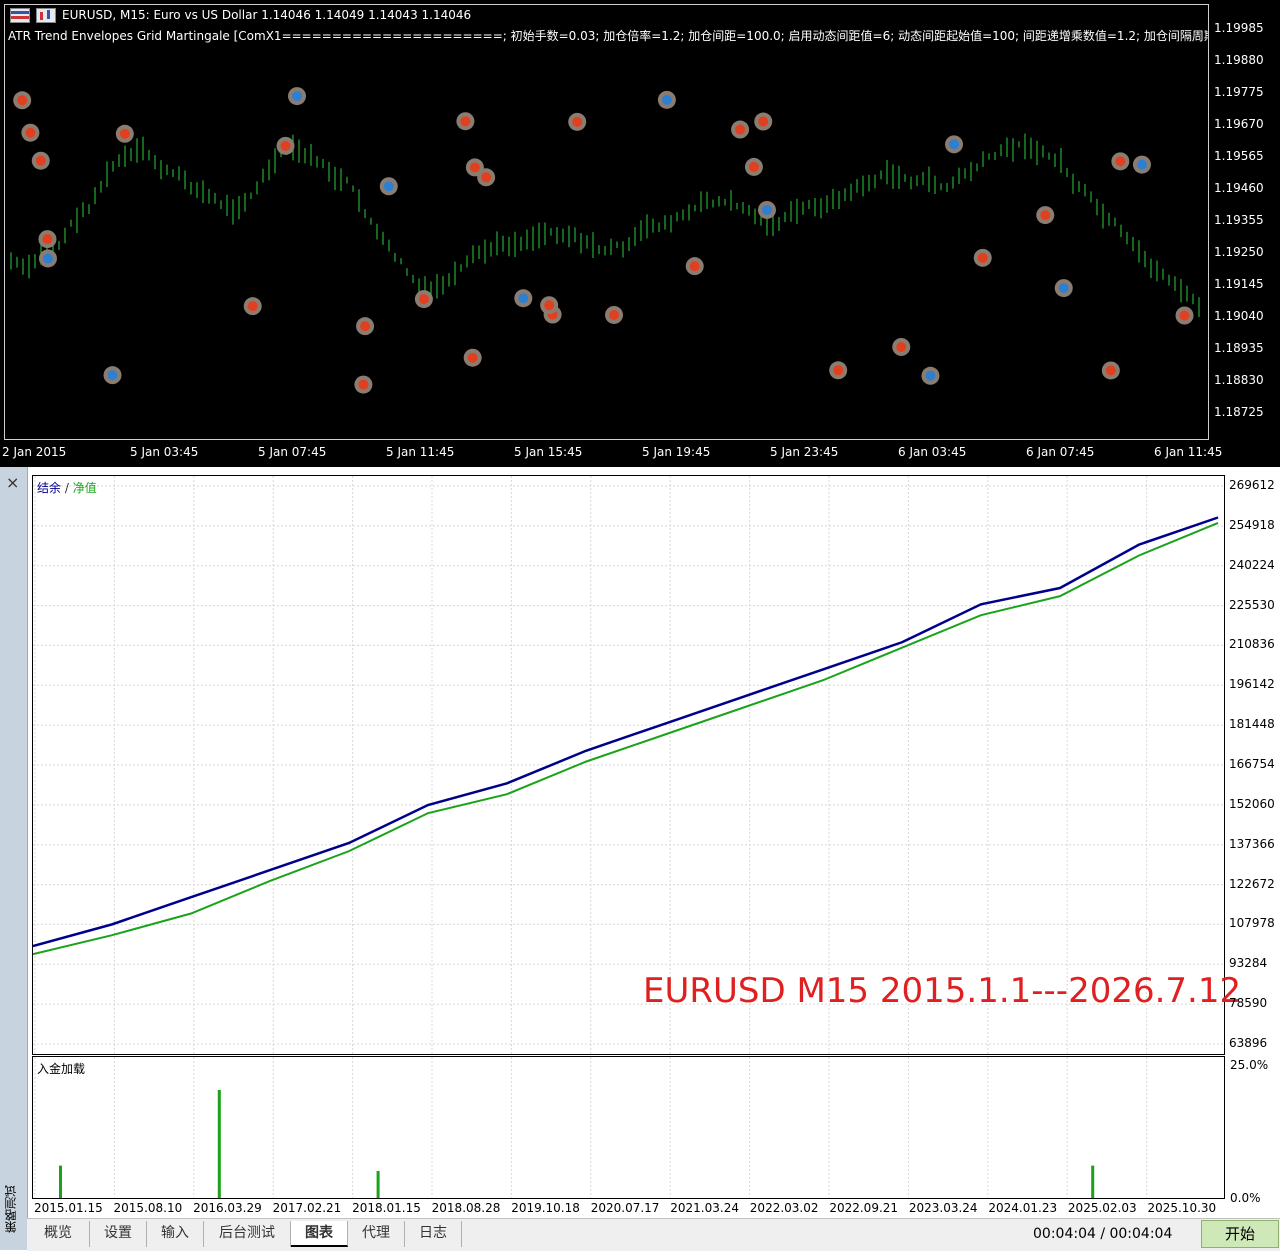  What do you see at coordinates (1239, 220) in the screenshot?
I see `price-tick-label: 1.19355` at bounding box center [1239, 220].